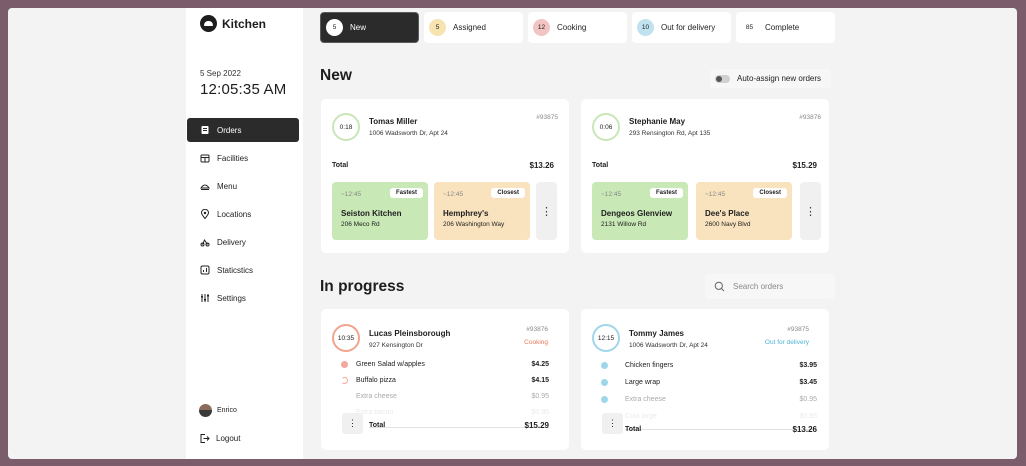  I want to click on tab-complete: 85 Complete, so click(785, 27).